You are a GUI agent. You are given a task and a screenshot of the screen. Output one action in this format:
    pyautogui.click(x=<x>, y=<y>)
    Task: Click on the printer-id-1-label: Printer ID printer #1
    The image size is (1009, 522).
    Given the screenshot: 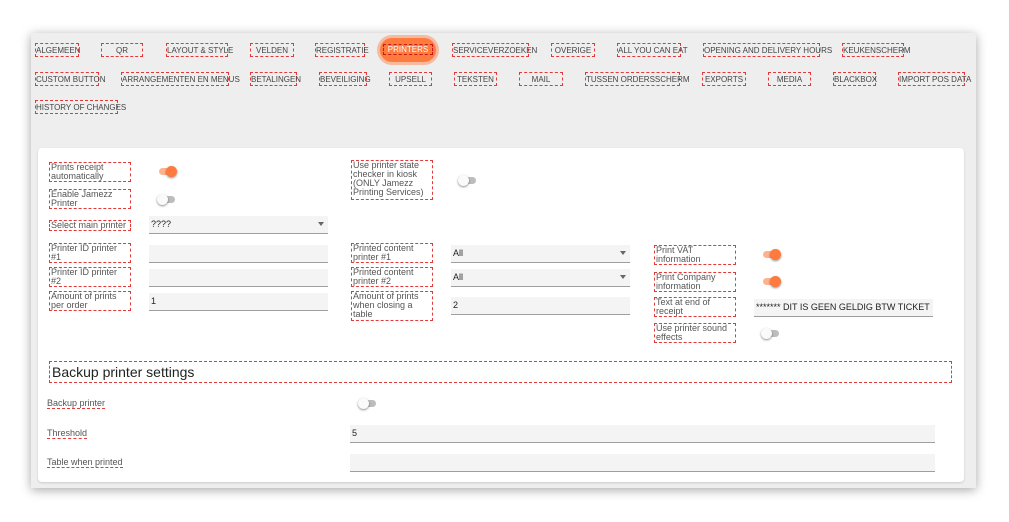 What is the action you would take?
    pyautogui.click(x=90, y=253)
    